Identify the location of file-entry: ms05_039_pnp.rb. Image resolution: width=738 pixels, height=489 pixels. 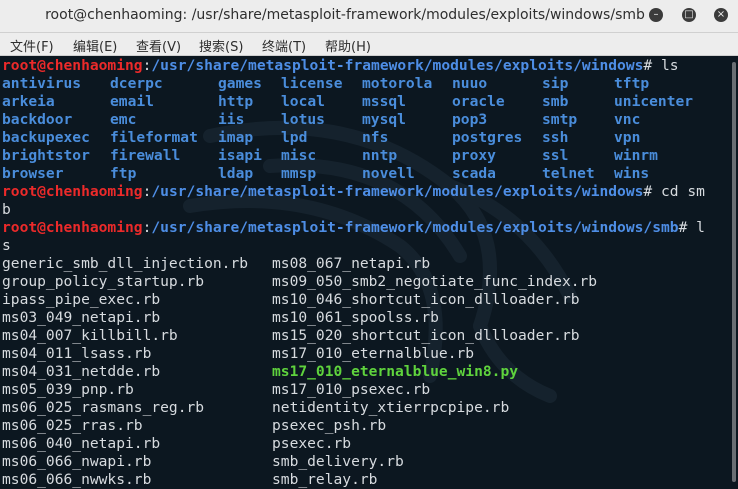
(68, 389).